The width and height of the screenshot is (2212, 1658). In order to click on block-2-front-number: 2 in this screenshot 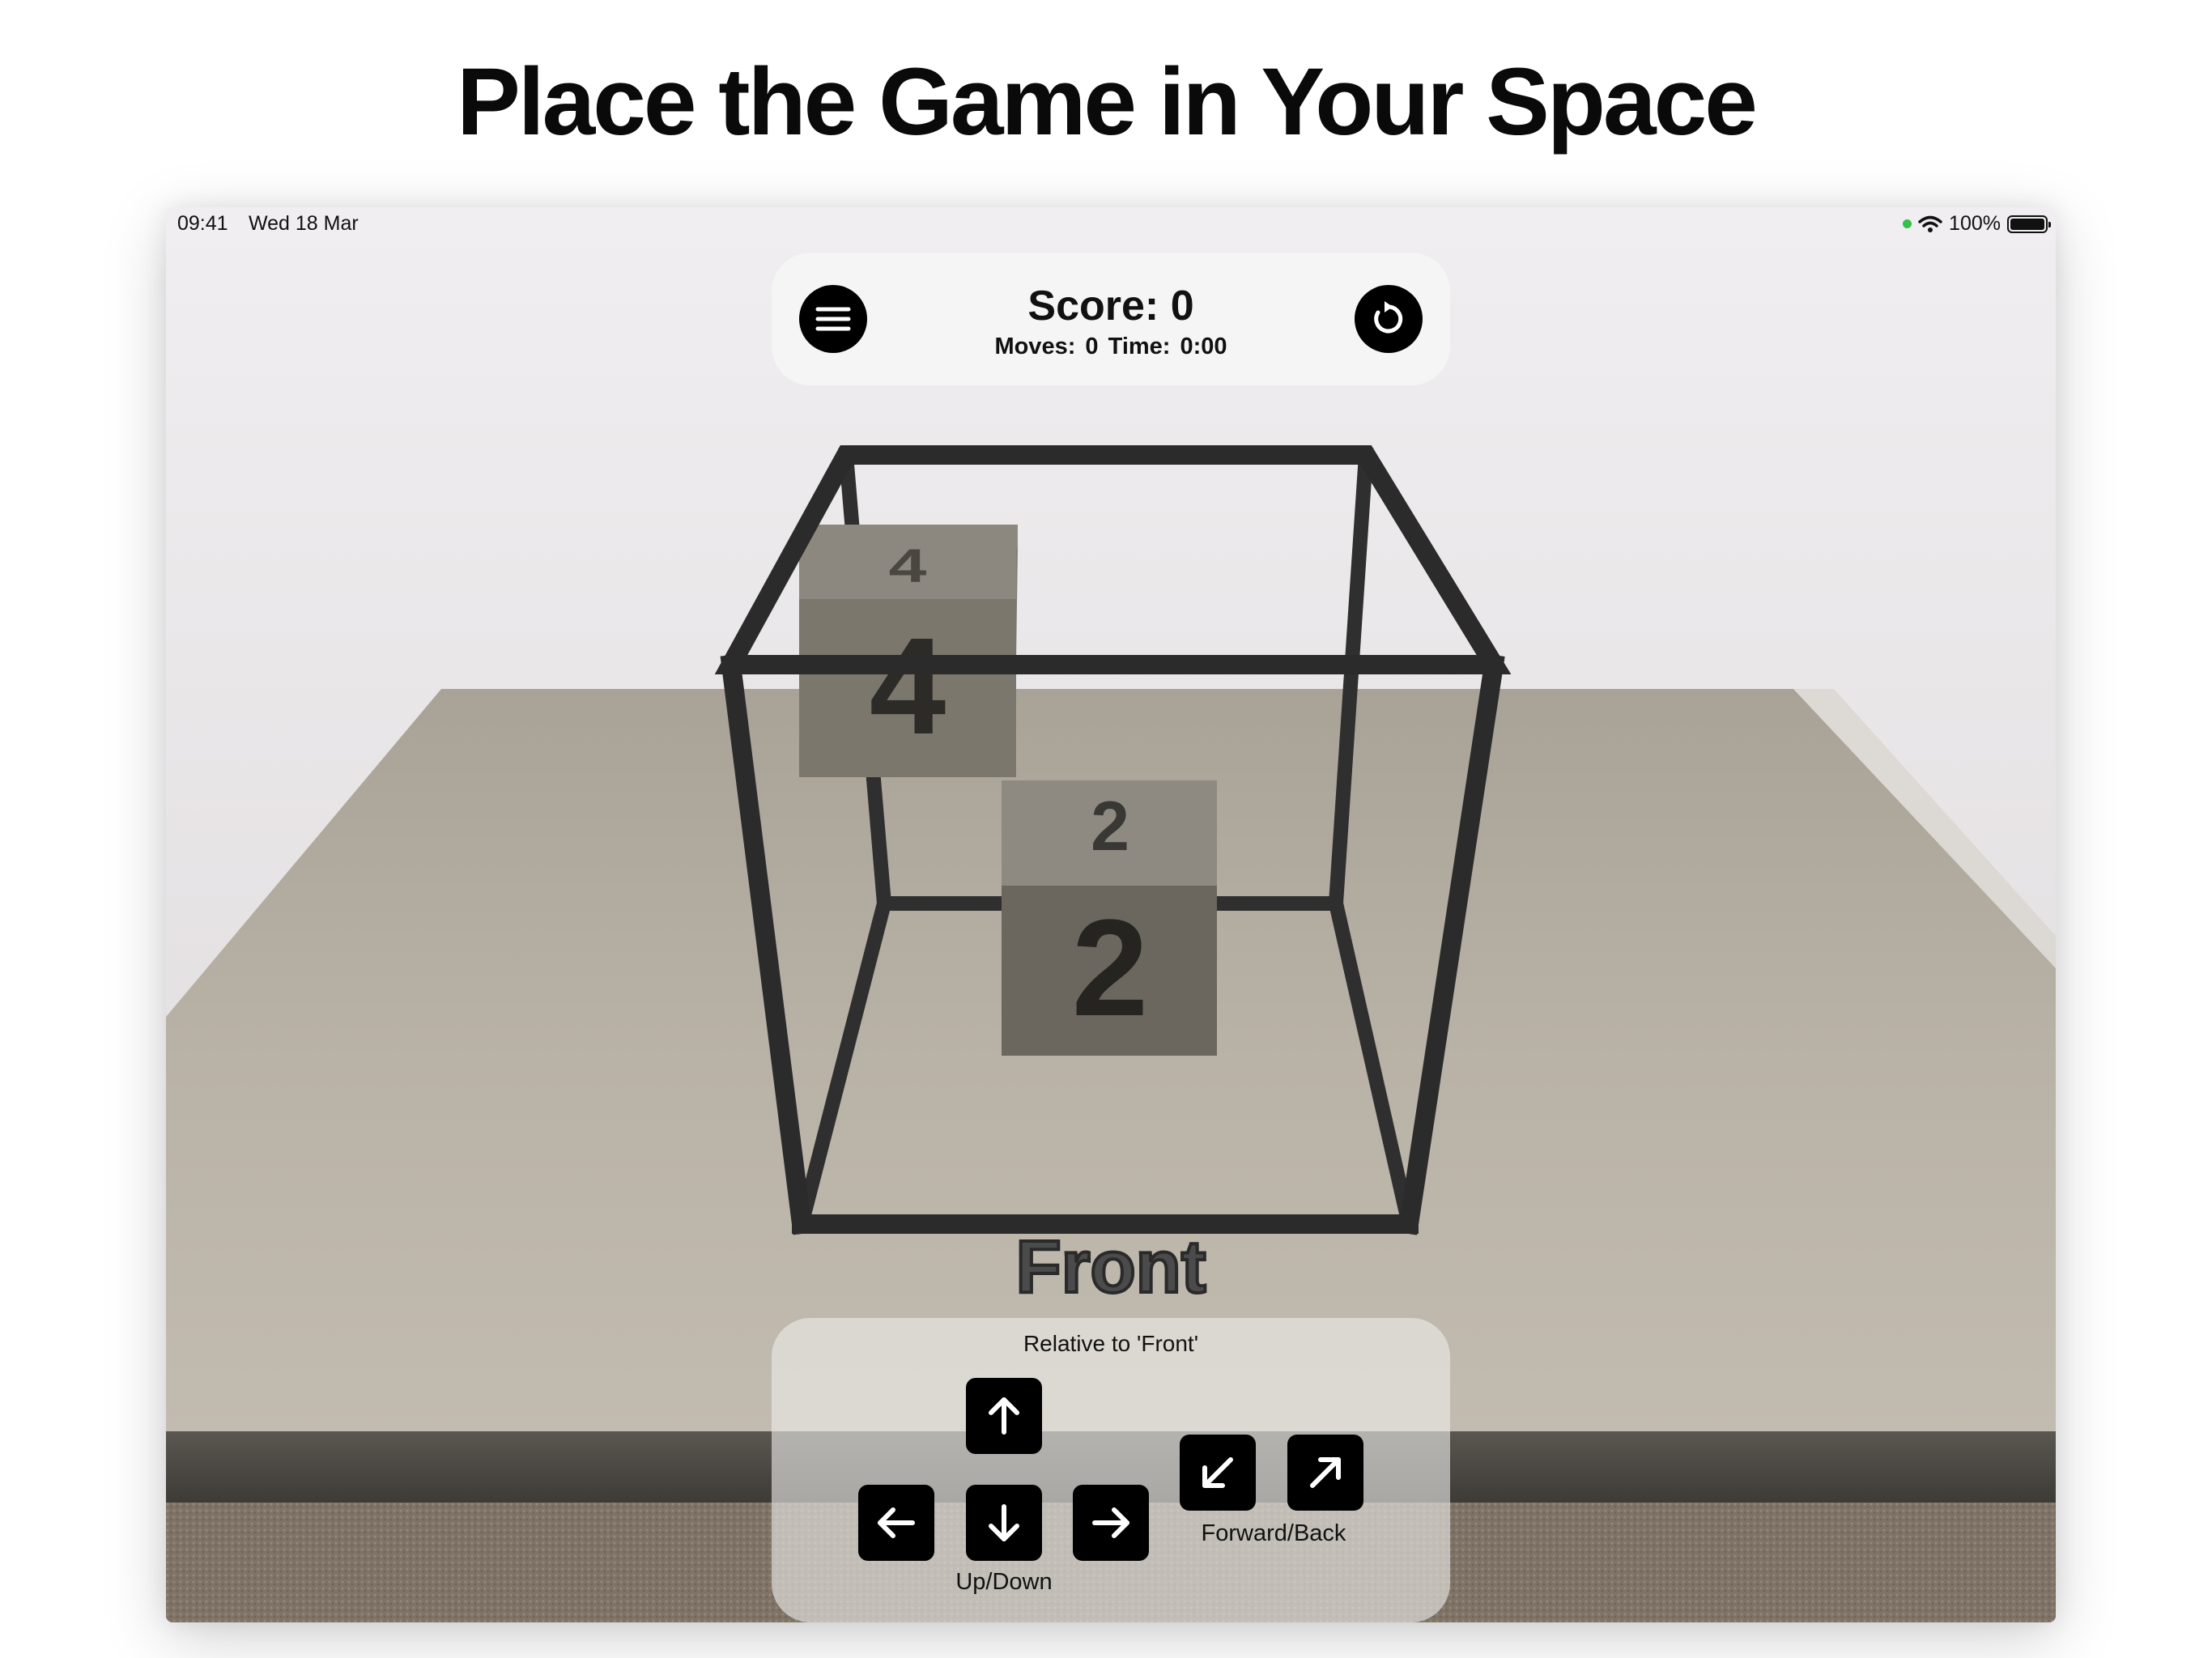, I will do `click(1111, 968)`.